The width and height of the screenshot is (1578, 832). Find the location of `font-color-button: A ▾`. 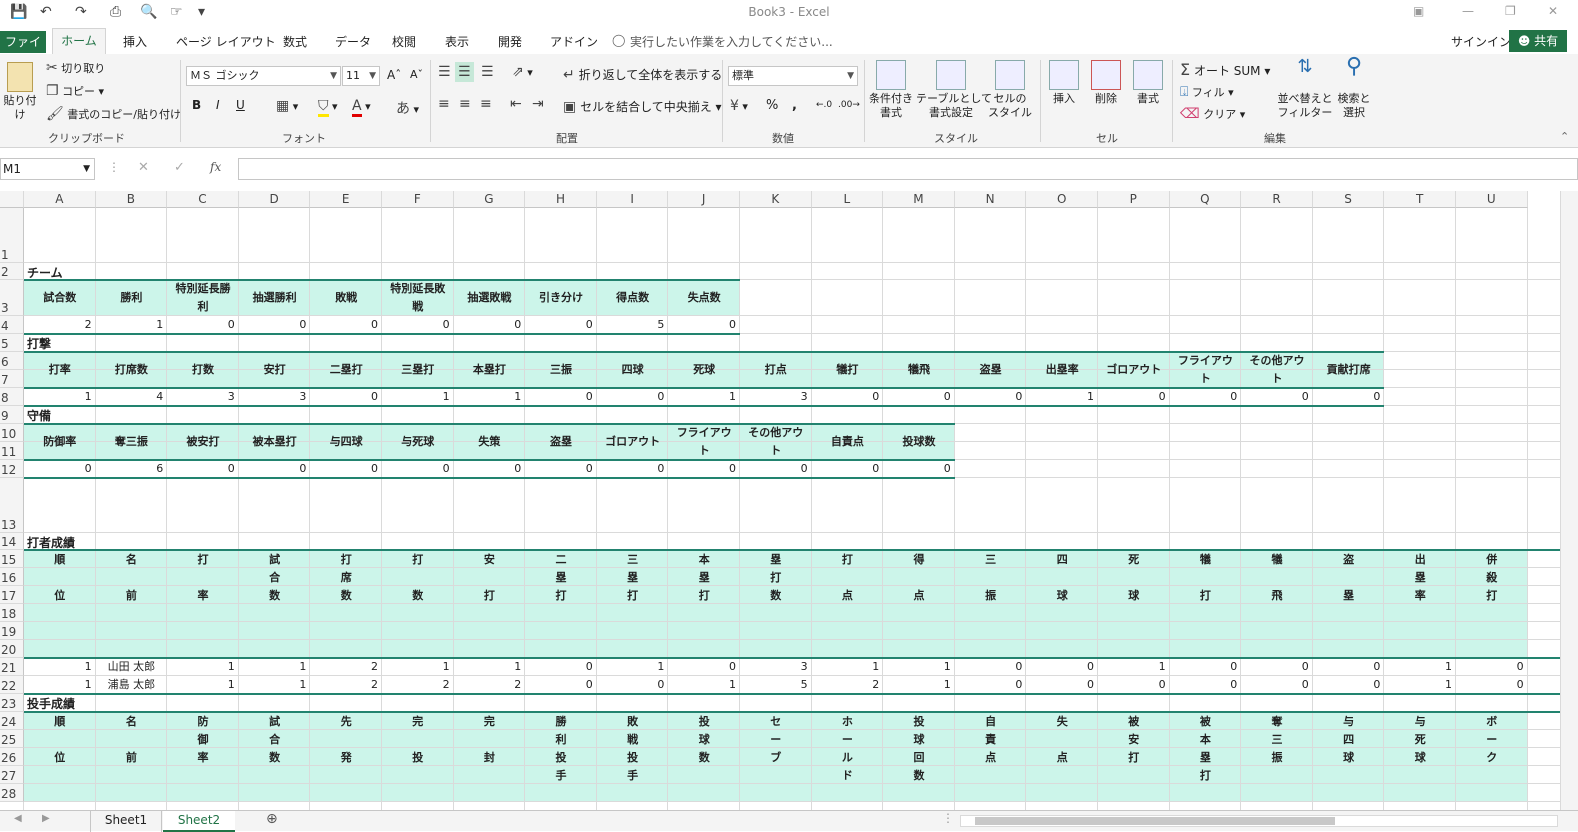

font-color-button: A ▾ is located at coordinates (361, 107).